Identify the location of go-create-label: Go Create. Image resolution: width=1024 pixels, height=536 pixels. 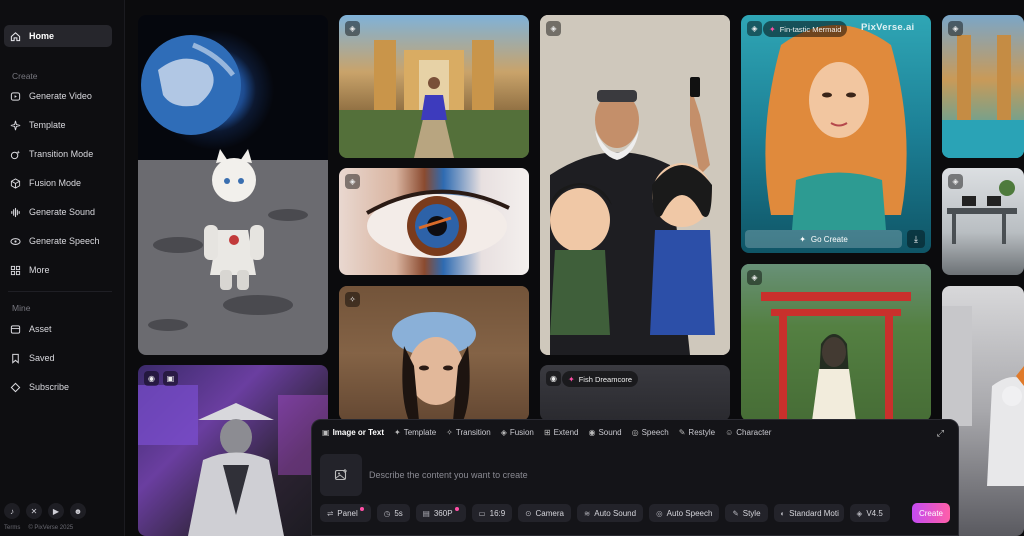
(829, 239).